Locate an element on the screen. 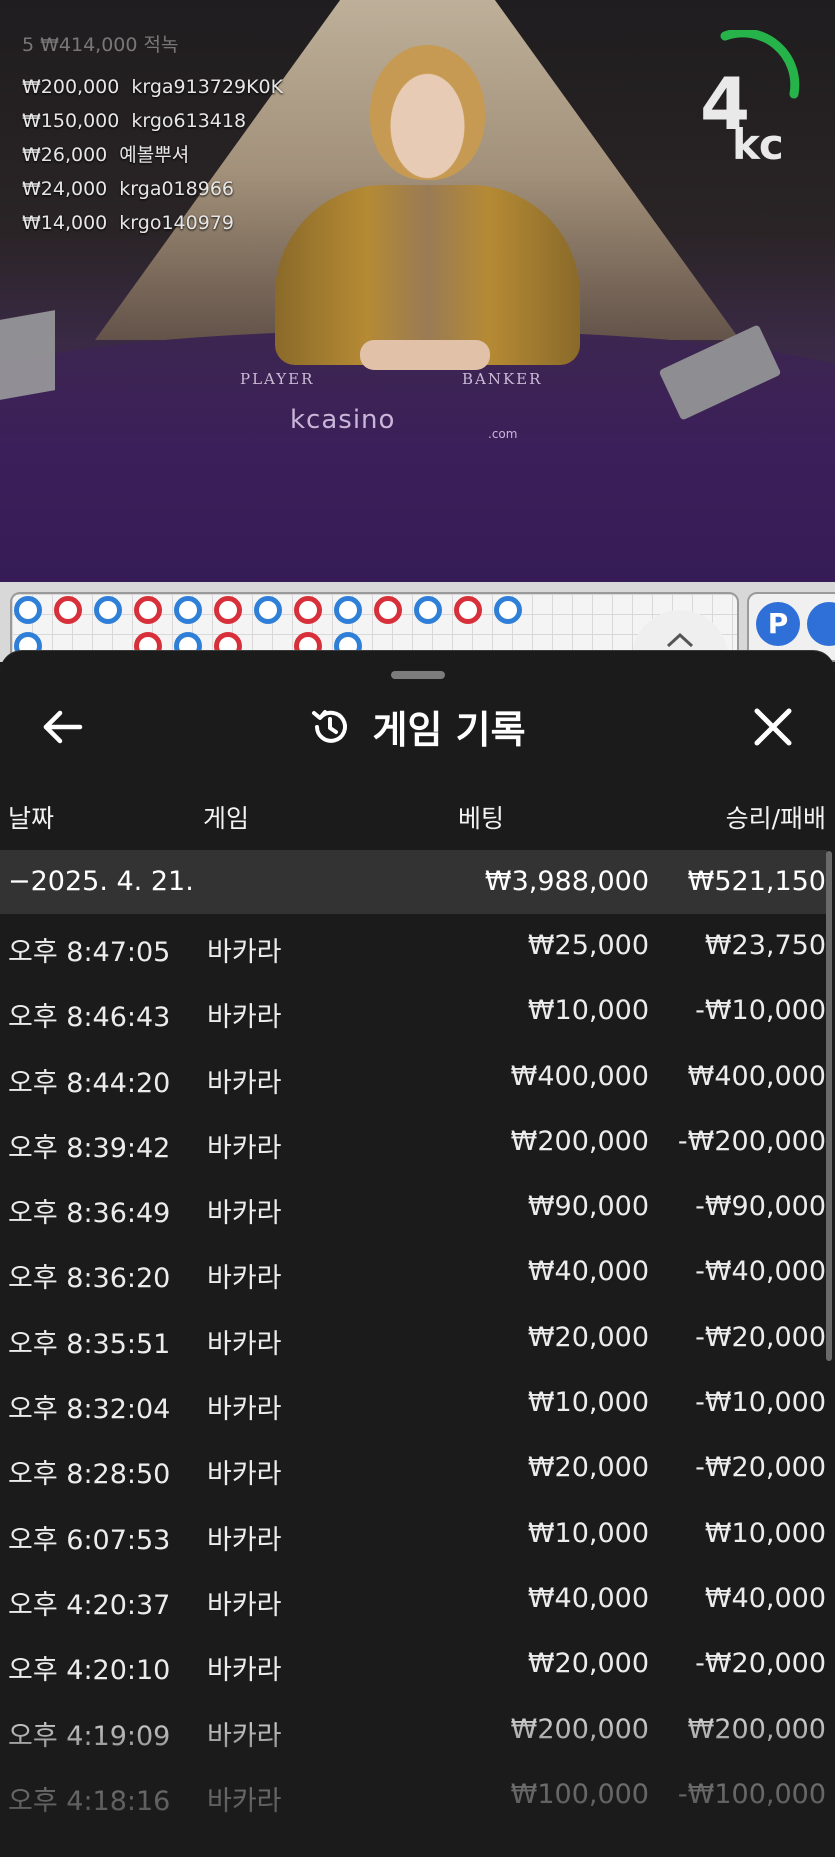 Image resolution: width=835 pixels, height=1857 pixels. row-time: 오후 8:28:50 is located at coordinates (89, 1475).